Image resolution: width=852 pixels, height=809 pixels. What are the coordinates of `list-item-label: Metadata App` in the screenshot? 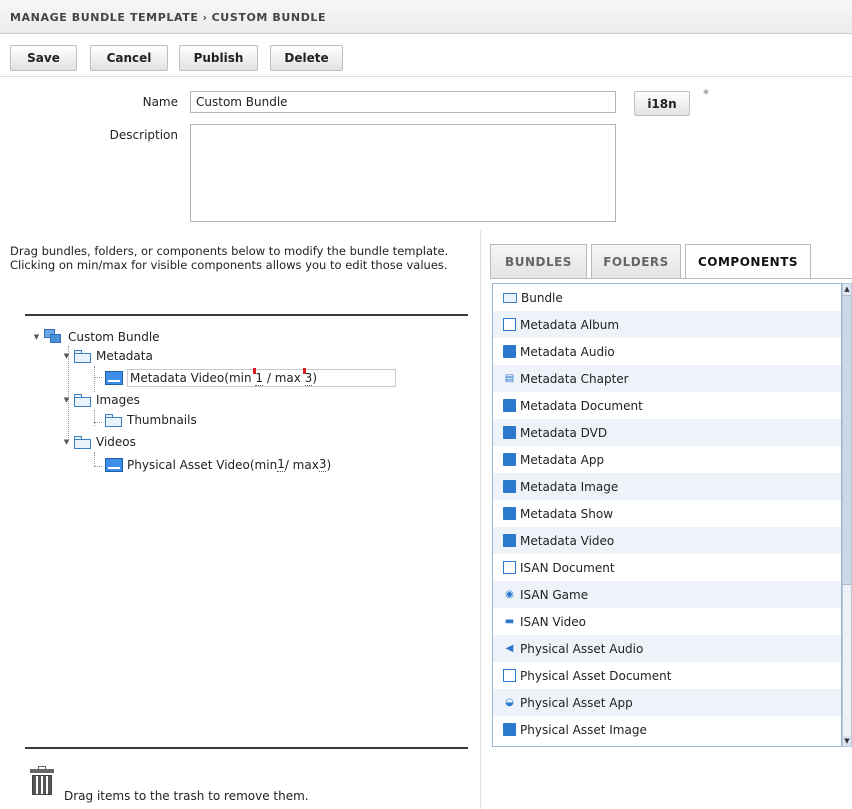 It's located at (562, 459).